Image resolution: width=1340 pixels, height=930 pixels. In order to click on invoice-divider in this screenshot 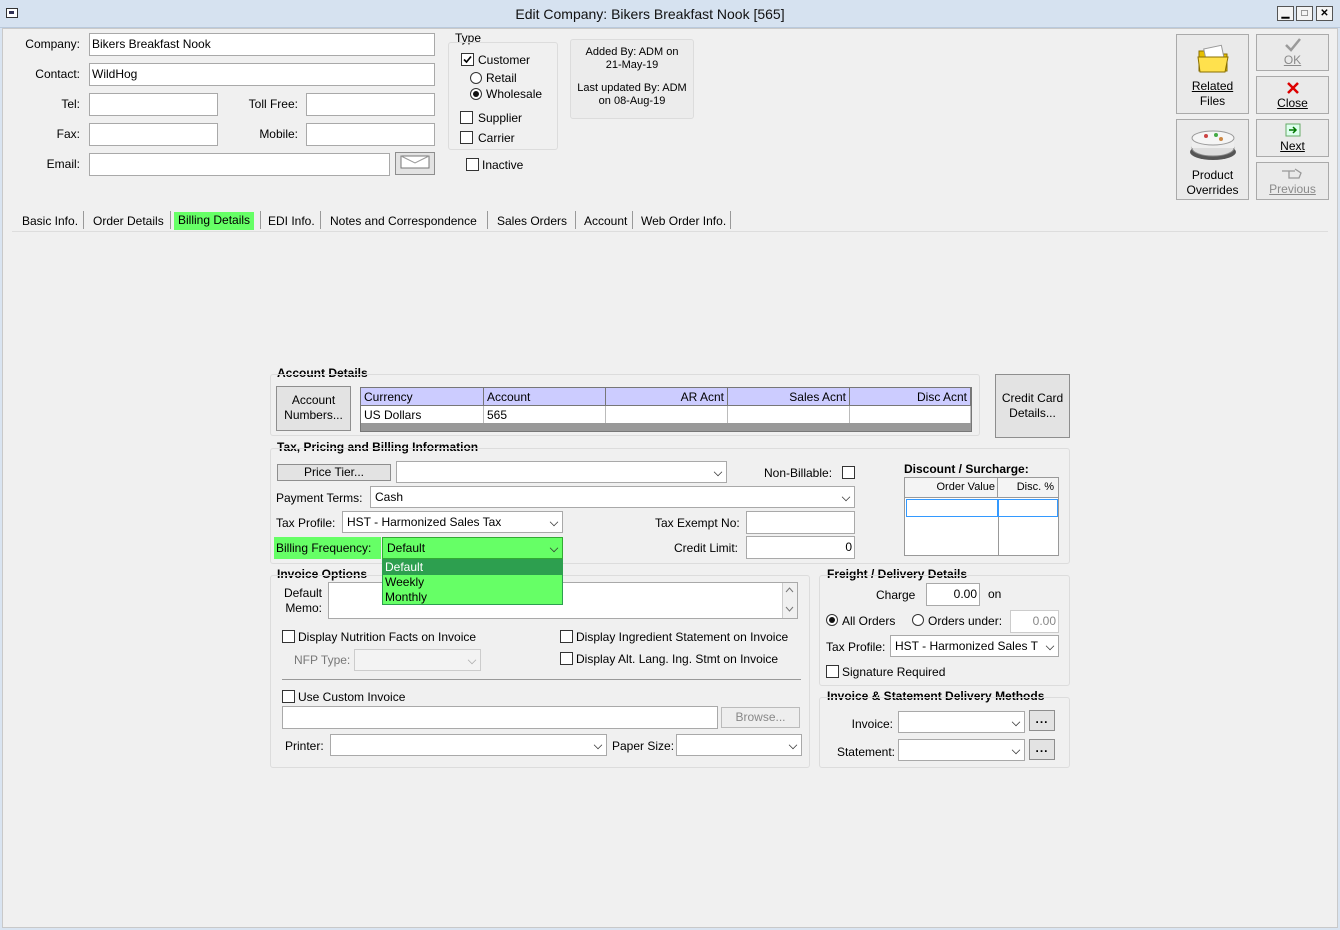, I will do `click(541, 679)`.